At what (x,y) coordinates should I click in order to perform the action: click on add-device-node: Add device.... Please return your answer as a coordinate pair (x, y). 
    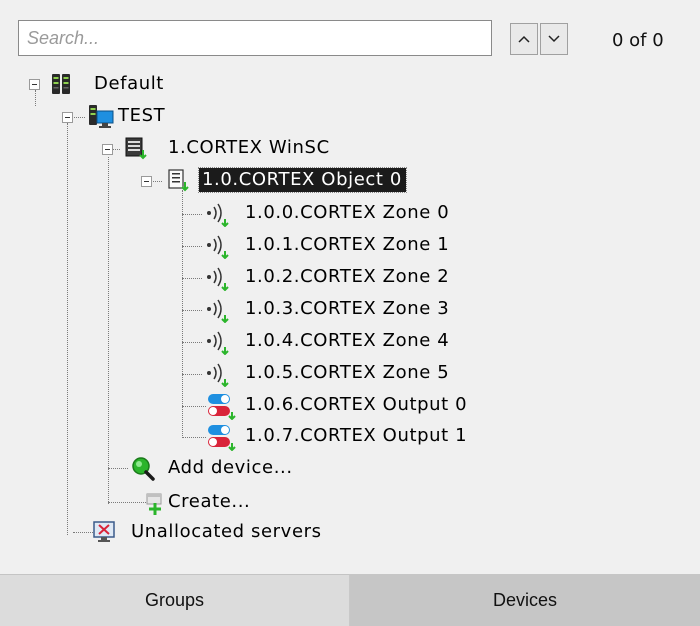
    Looking at the image, I should click on (230, 468).